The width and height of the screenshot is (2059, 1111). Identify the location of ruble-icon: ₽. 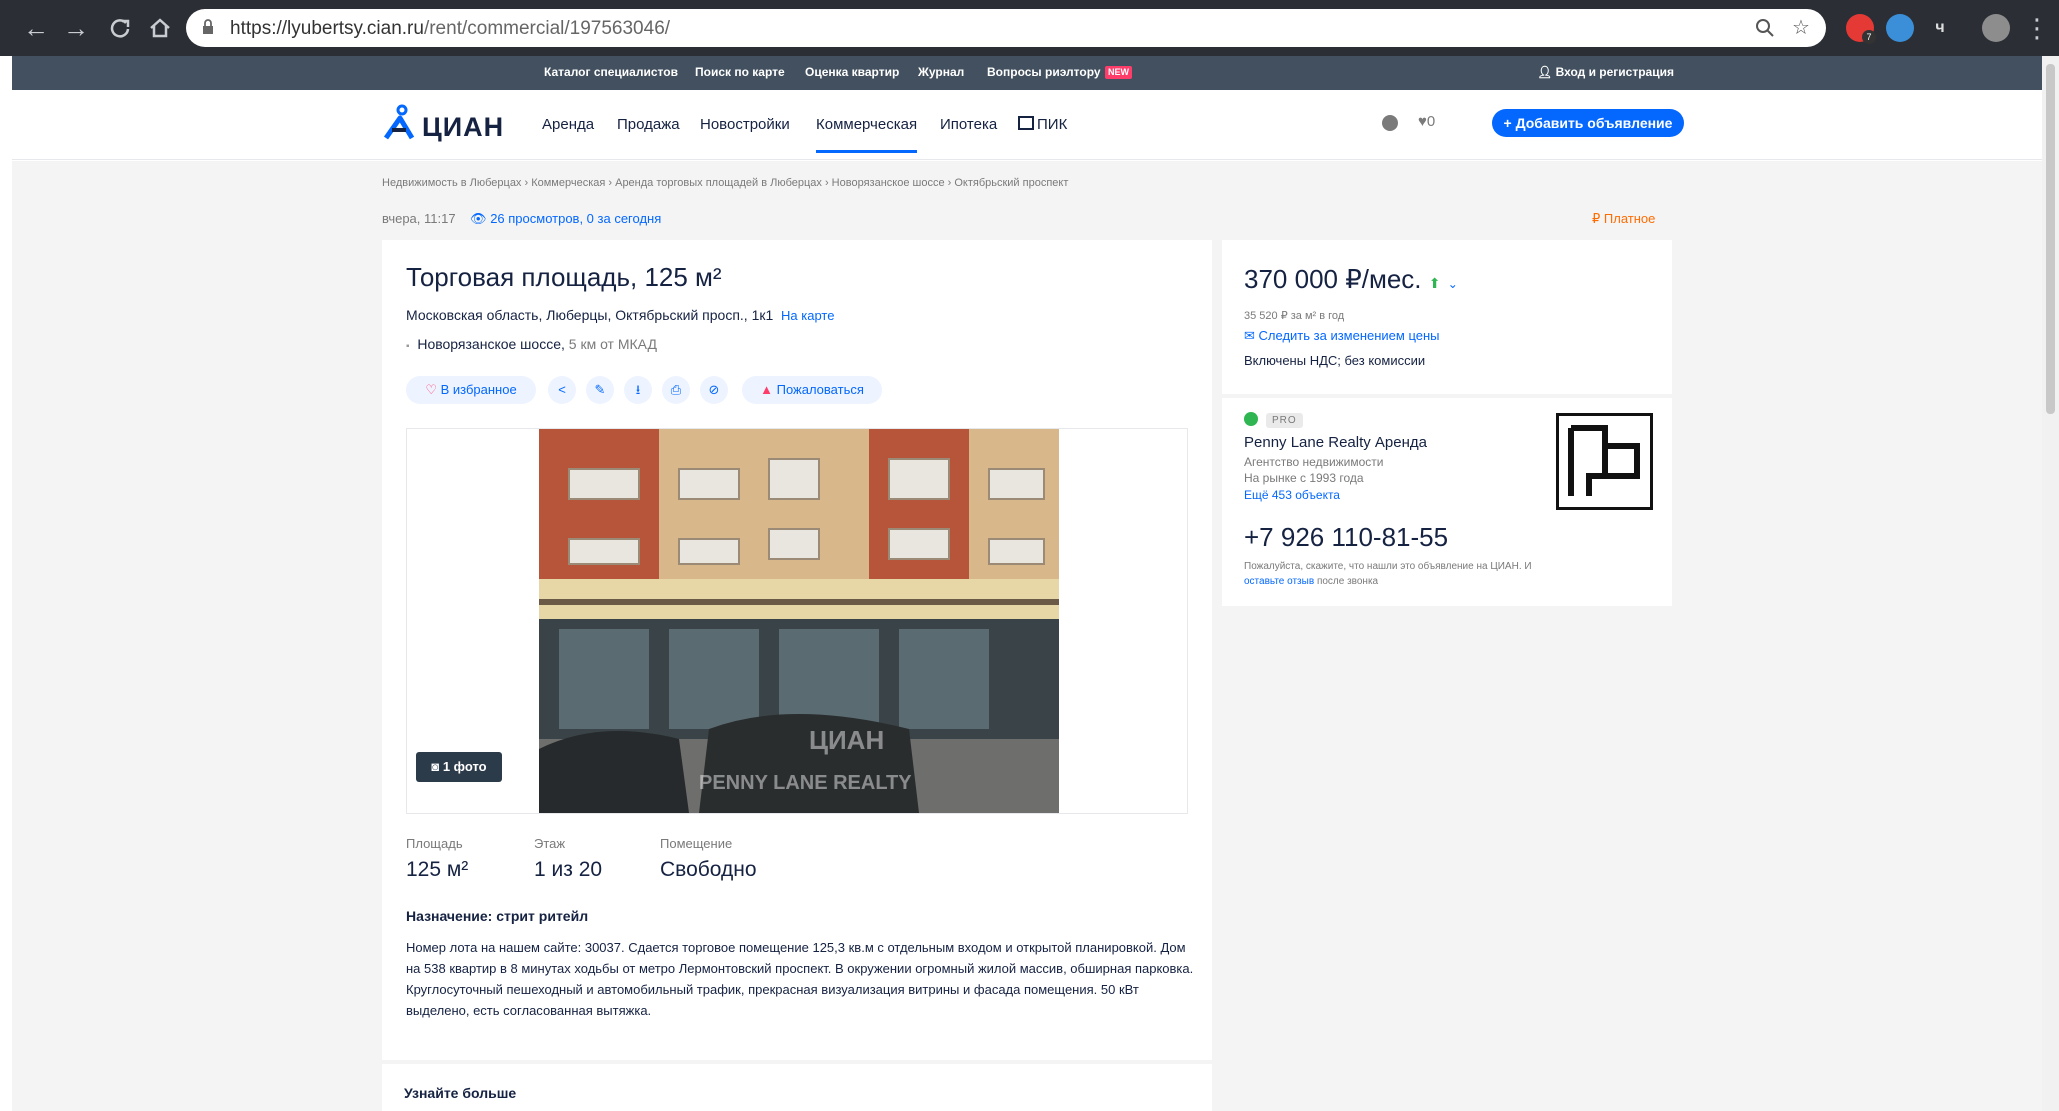
(1596, 218).